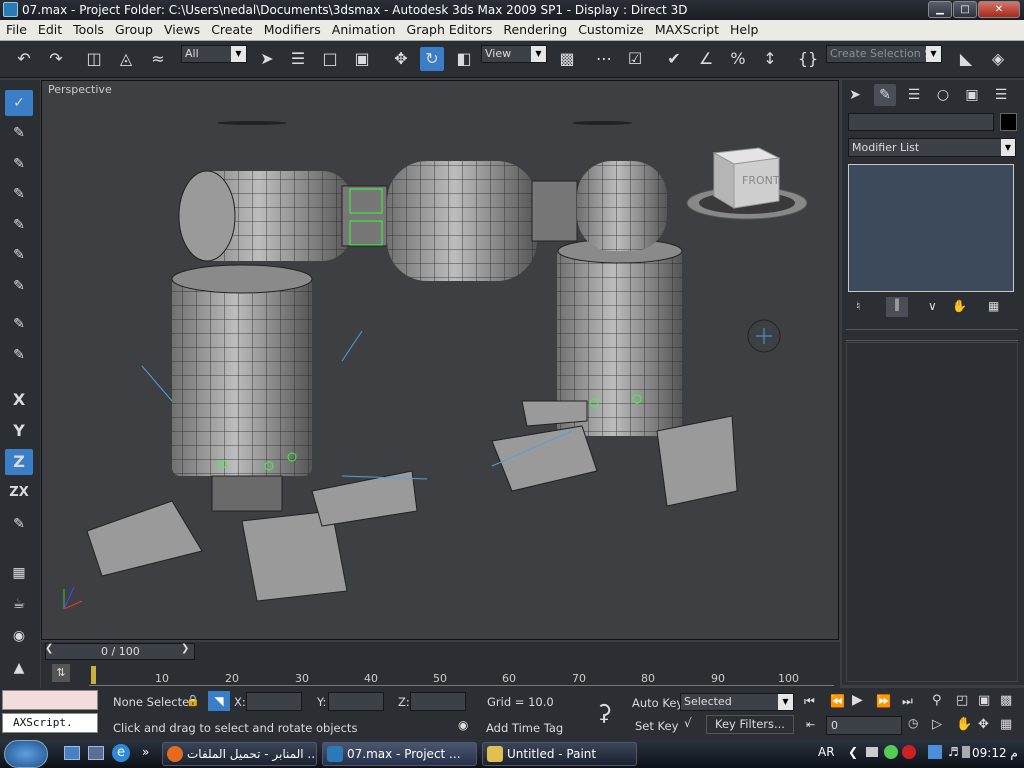 The width and height of the screenshot is (1024, 768). I want to click on angle-snap-icon: ∠, so click(706, 59).